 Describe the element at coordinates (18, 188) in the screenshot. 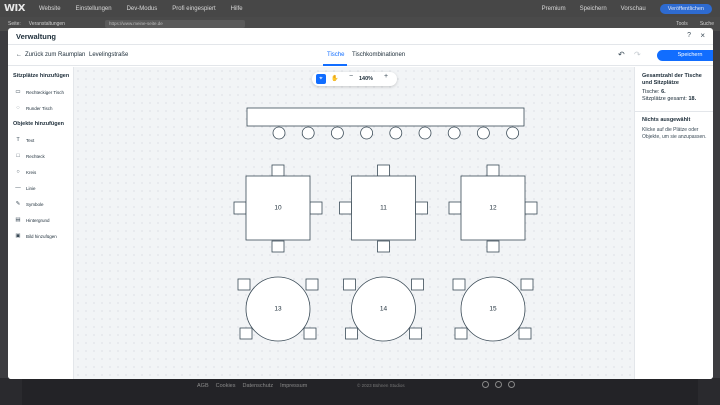

I see `line-icon: —` at that location.